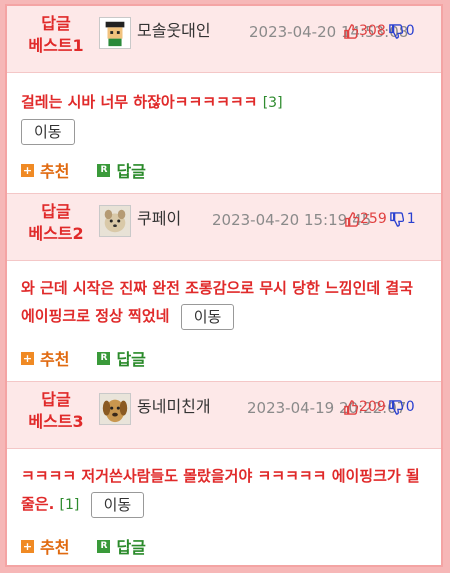 The image size is (450, 573). Describe the element at coordinates (411, 219) in the screenshot. I see `dislike-count: 1` at that location.